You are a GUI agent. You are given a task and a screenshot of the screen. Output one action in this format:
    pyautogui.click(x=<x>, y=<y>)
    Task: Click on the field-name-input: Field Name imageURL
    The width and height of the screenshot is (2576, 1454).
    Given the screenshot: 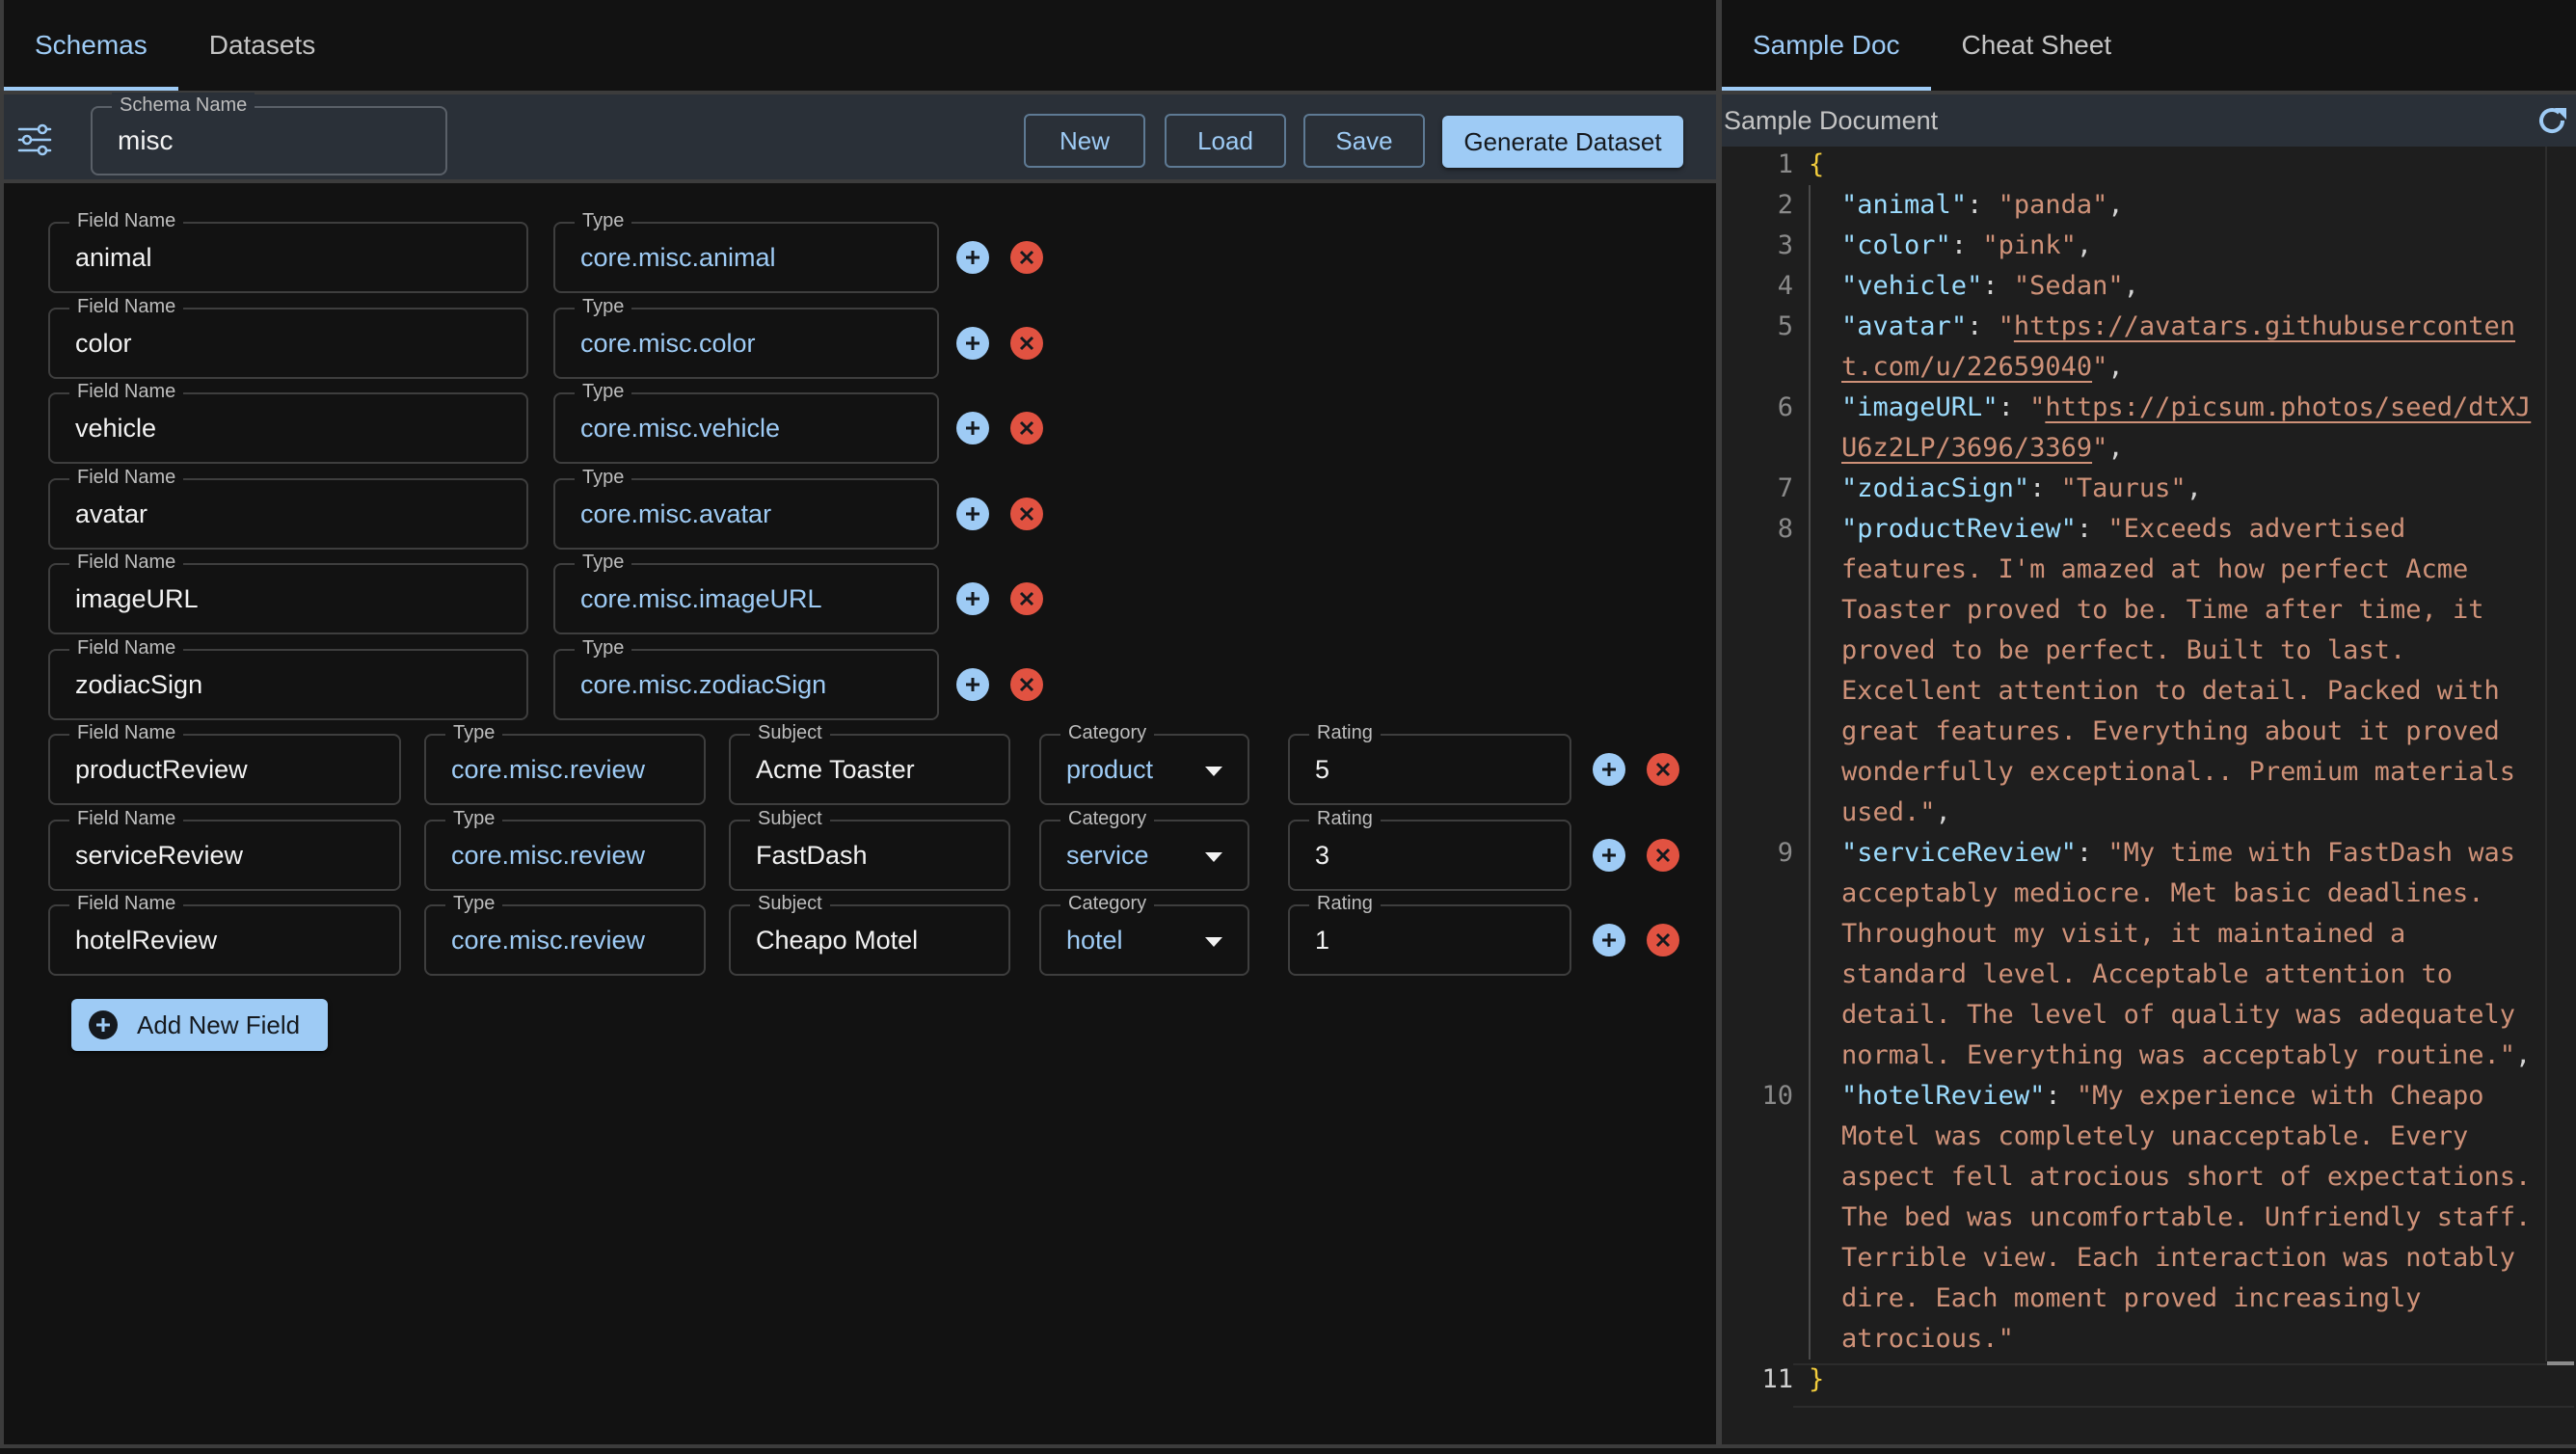 What is the action you would take?
    pyautogui.click(x=288, y=592)
    